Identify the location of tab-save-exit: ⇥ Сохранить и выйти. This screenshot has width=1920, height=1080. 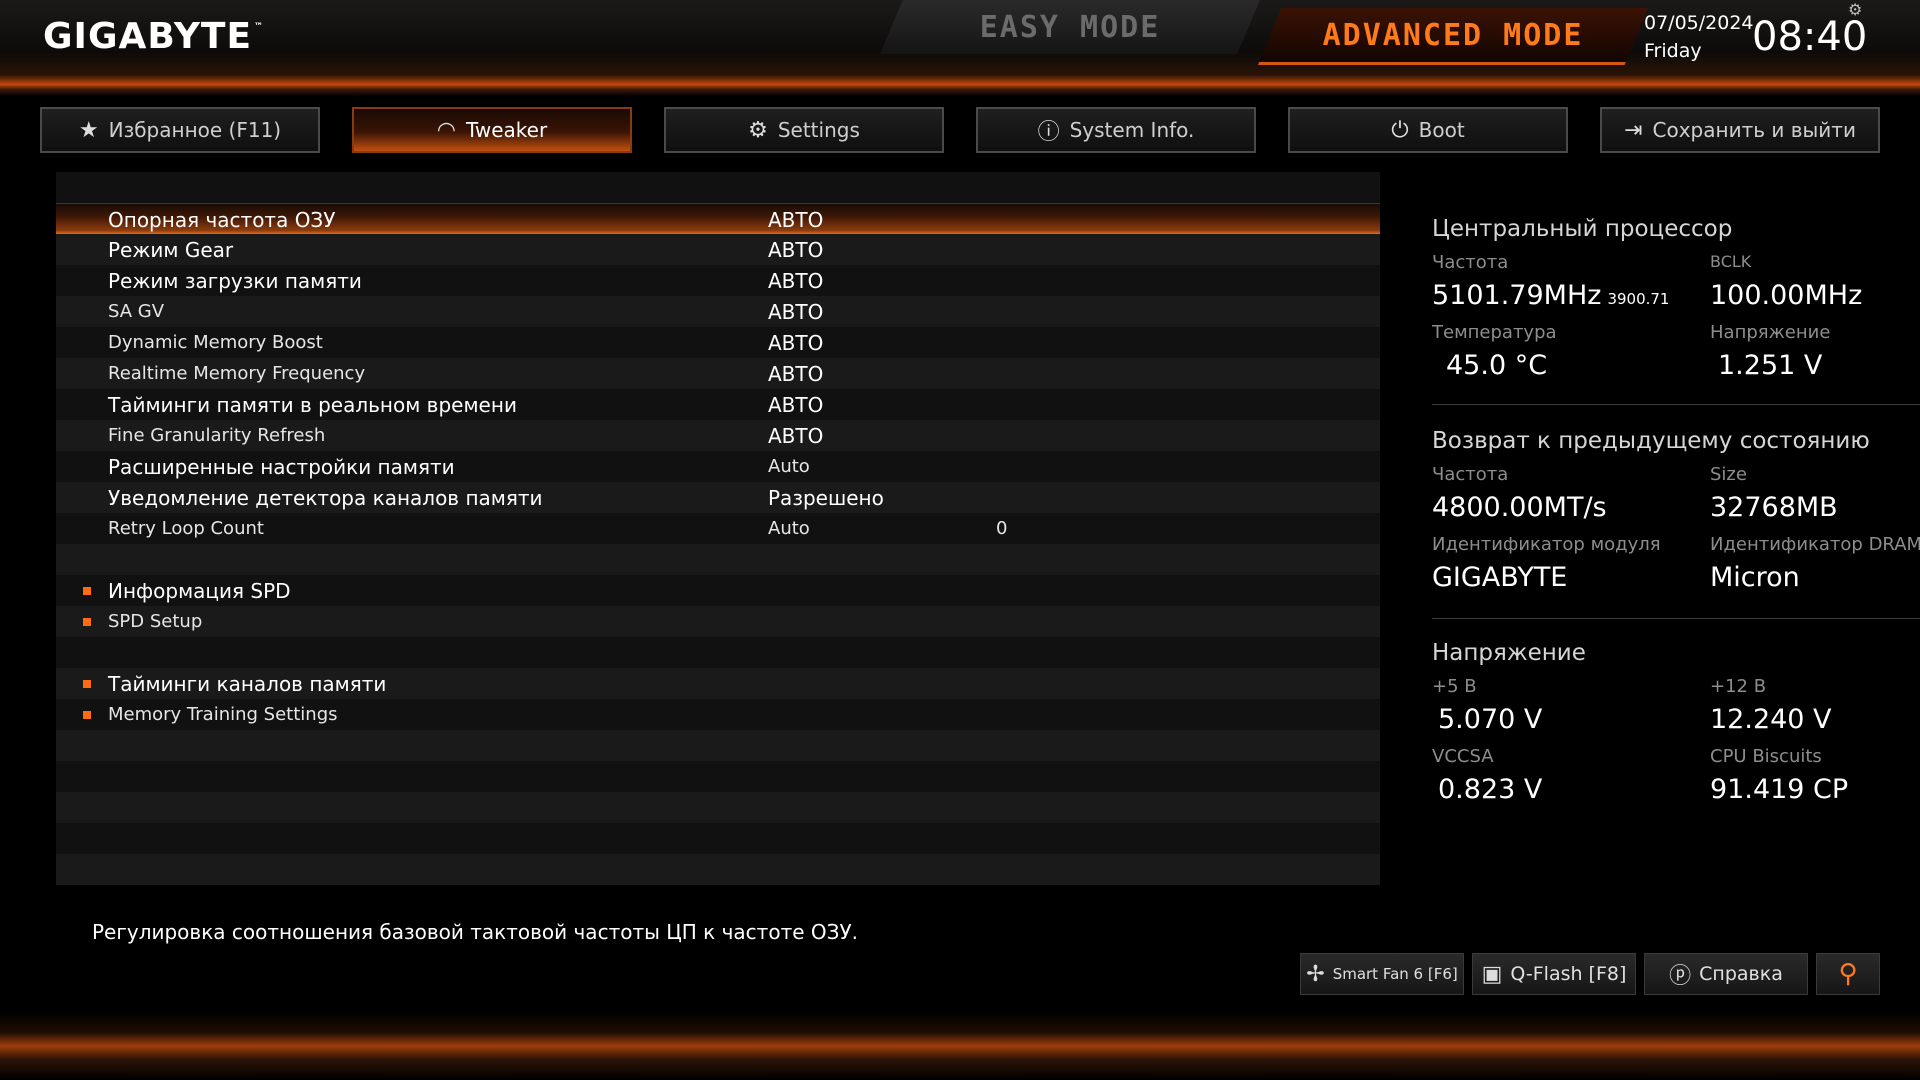
(1740, 130).